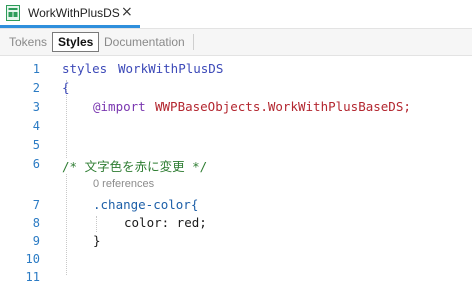  I want to click on line-number: 5, so click(36, 145).